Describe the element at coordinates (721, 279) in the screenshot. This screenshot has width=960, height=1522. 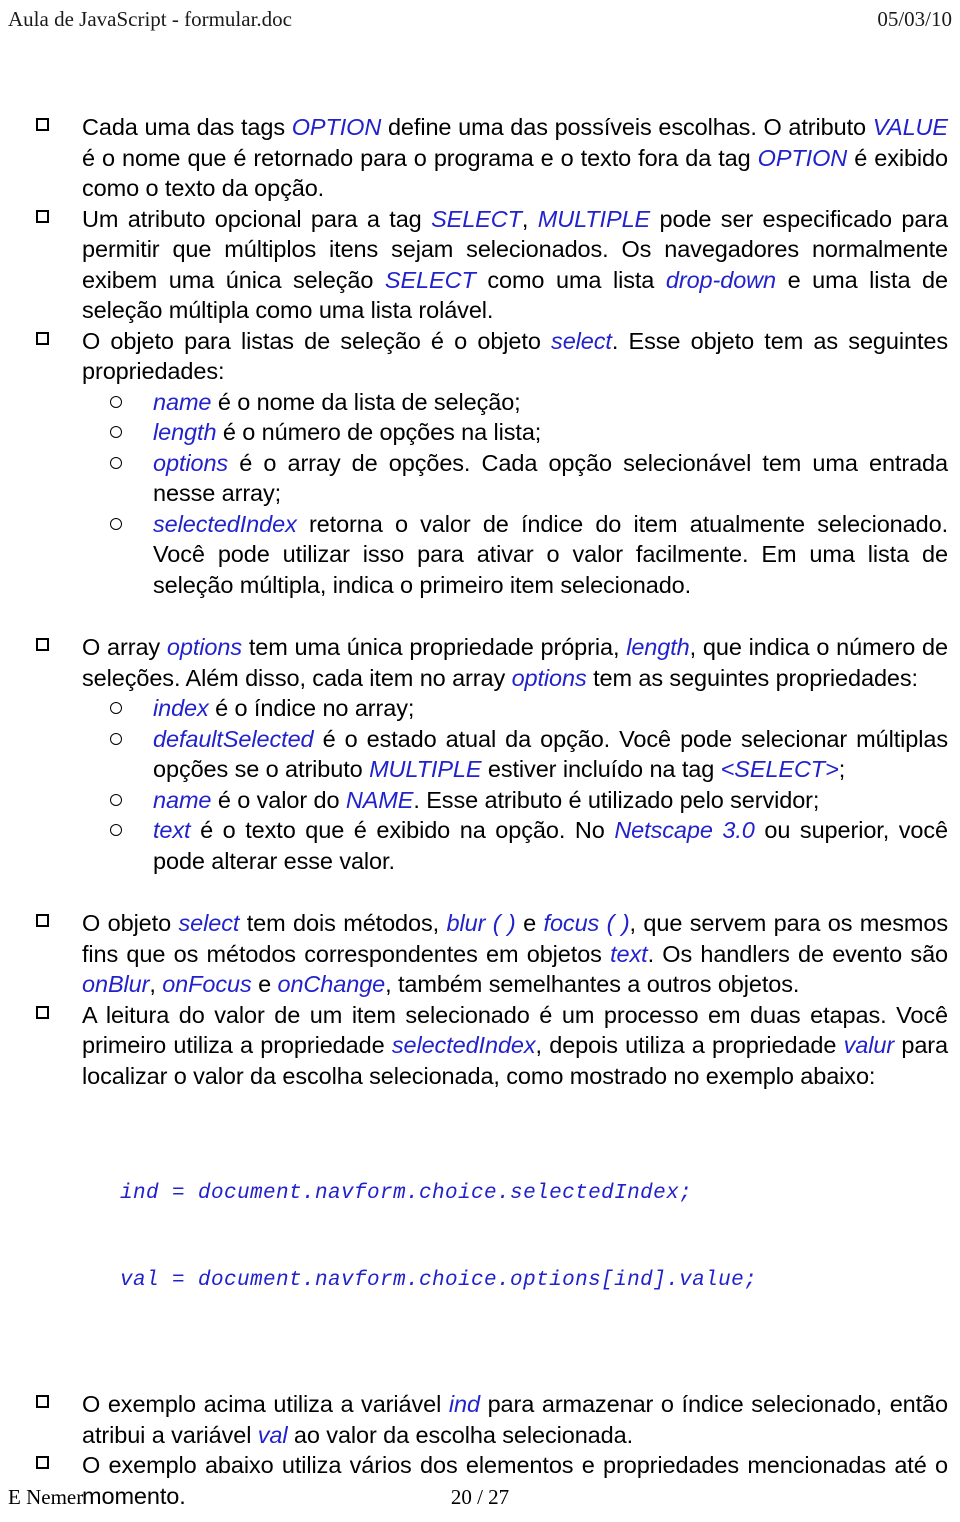
I see `keyword-dropdown: drop-down` at that location.